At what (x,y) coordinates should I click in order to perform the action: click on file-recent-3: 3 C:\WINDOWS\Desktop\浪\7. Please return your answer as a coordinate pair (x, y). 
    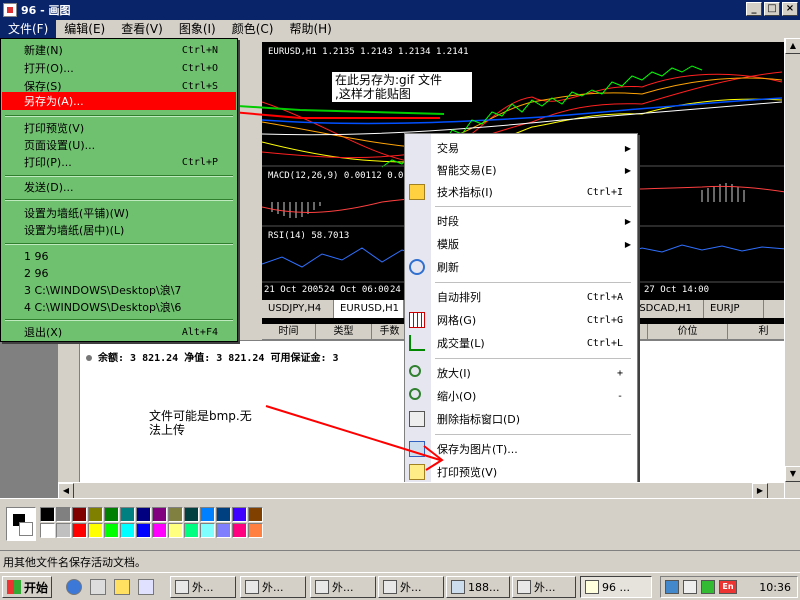
    Looking at the image, I should click on (119, 290).